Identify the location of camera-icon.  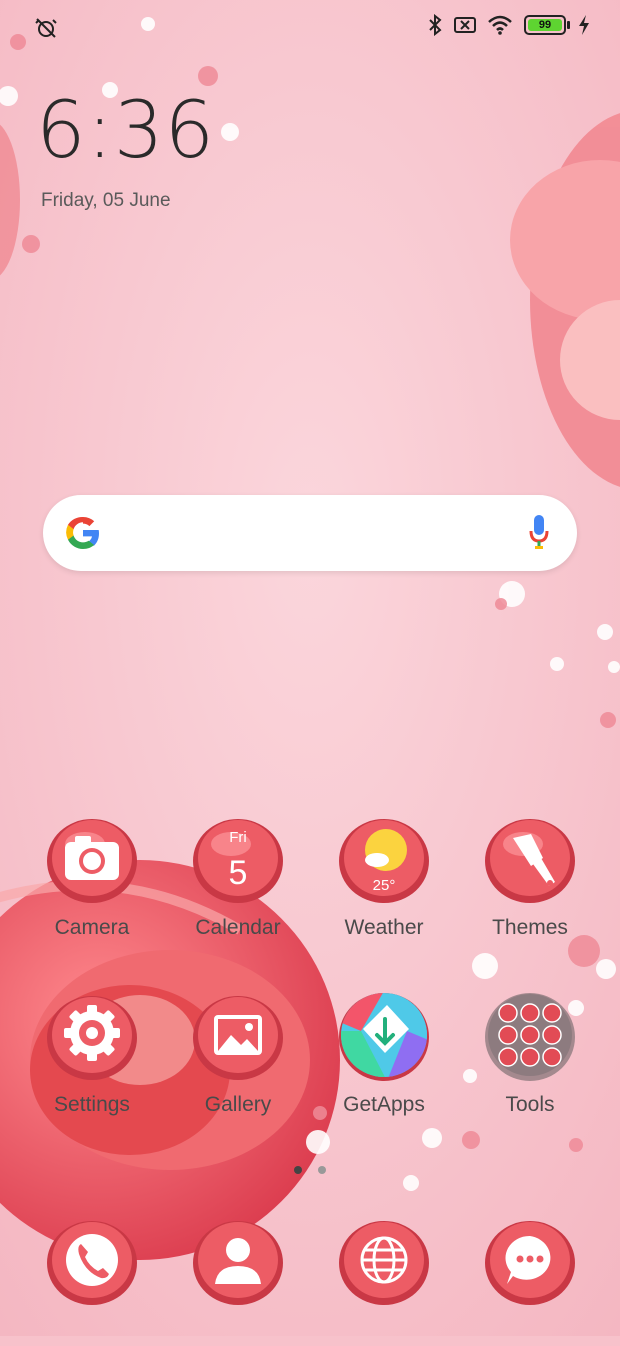
(92, 861).